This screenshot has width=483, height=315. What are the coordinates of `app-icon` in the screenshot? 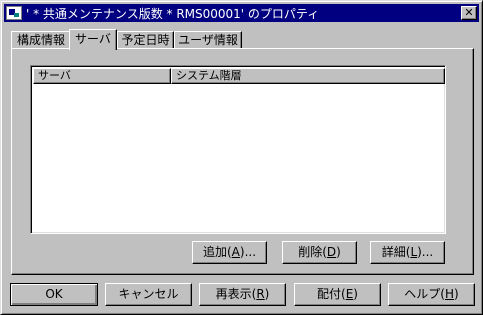 It's located at (14, 13).